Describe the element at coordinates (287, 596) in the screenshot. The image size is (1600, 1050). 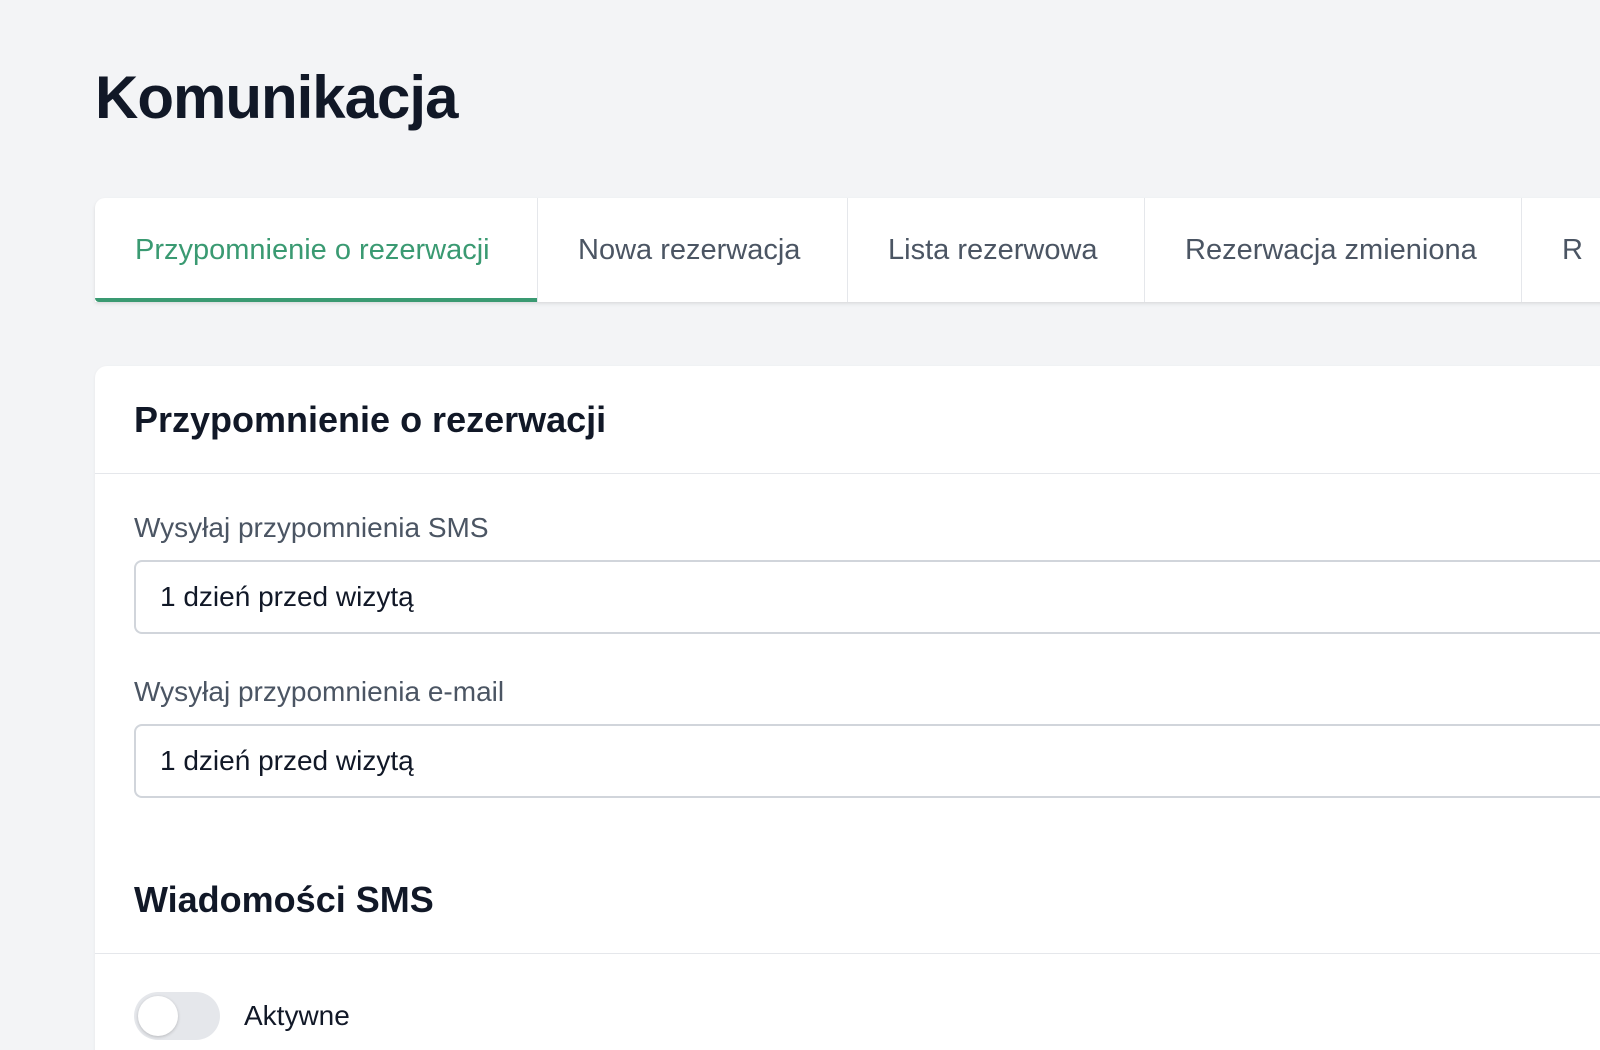
I see `sms-reminder-value: 1 dzień przed wizytą` at that location.